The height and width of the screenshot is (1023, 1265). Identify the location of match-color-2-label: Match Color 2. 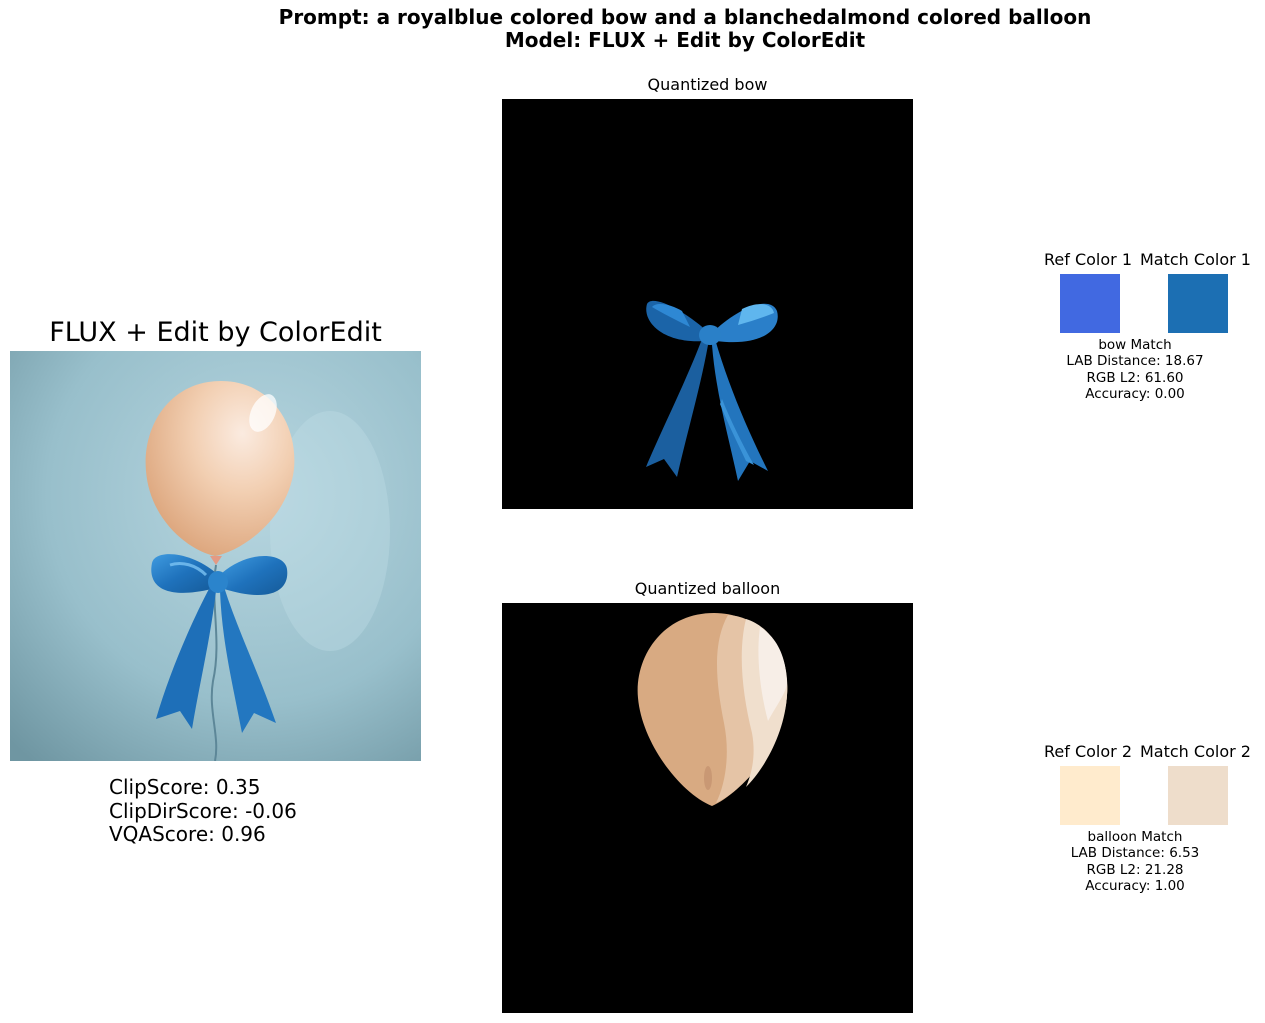
(1195, 751).